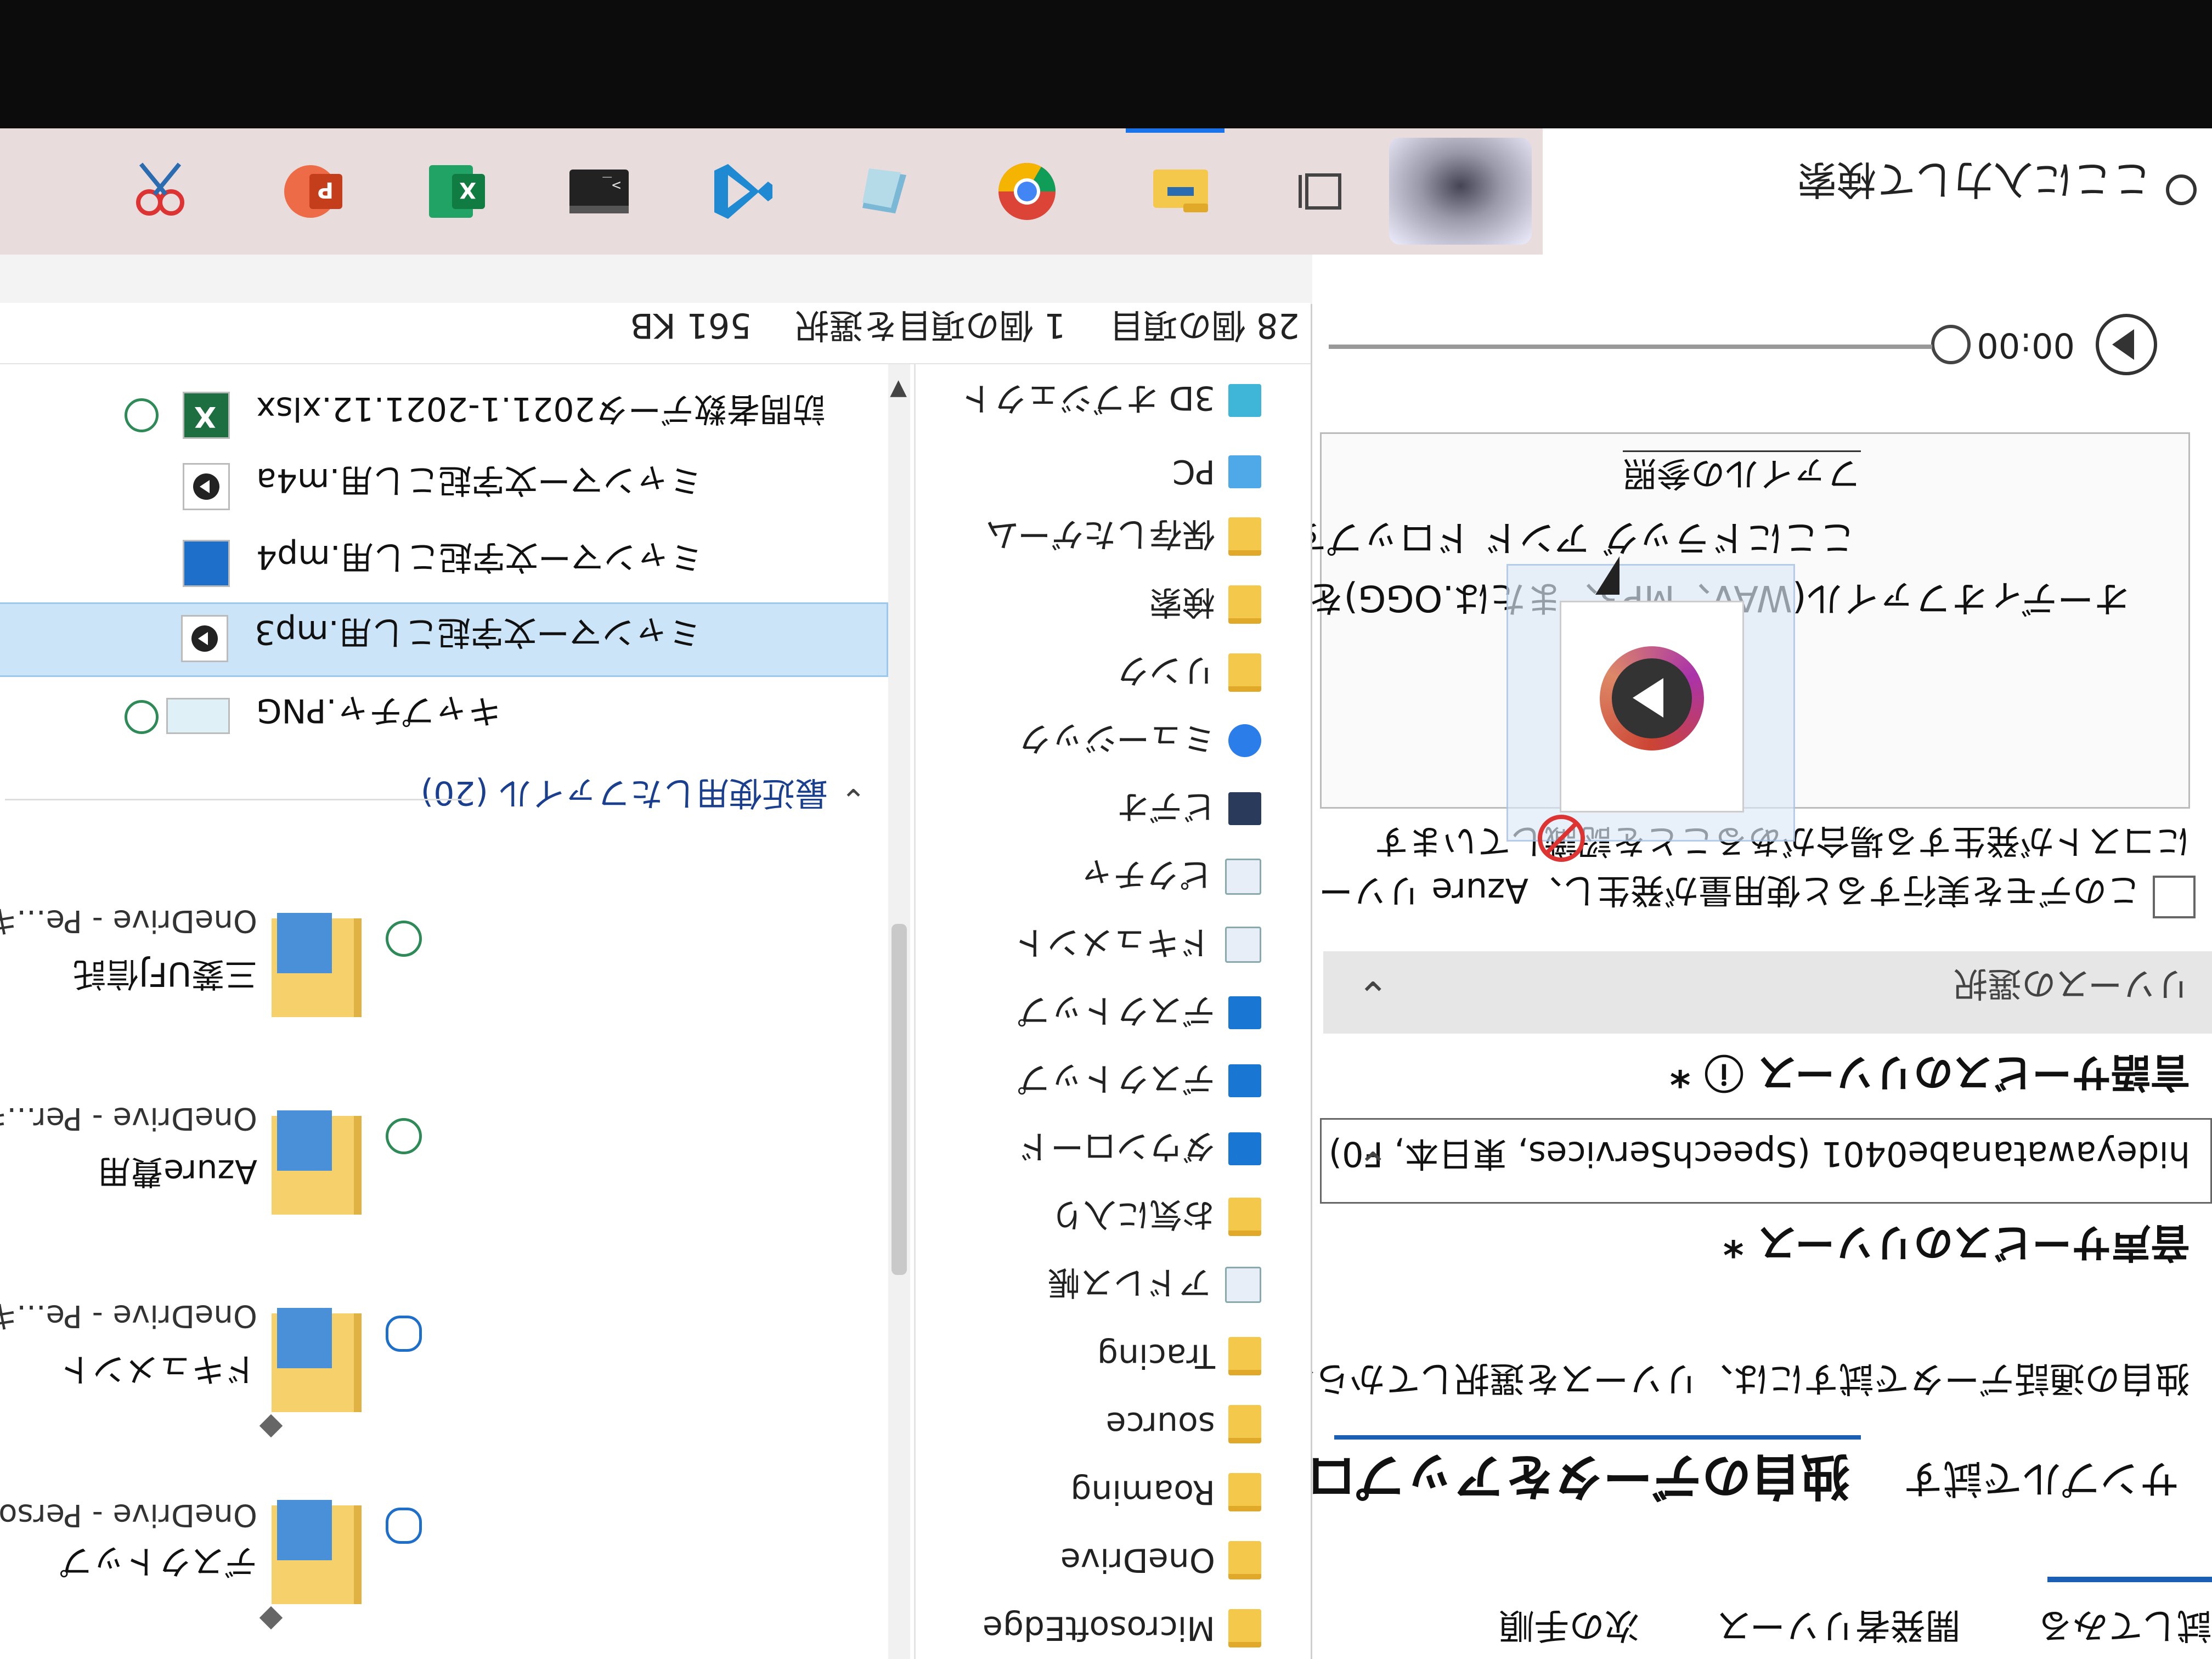 The height and width of the screenshot is (1659, 2212). I want to click on task-view-icon, so click(1318, 192).